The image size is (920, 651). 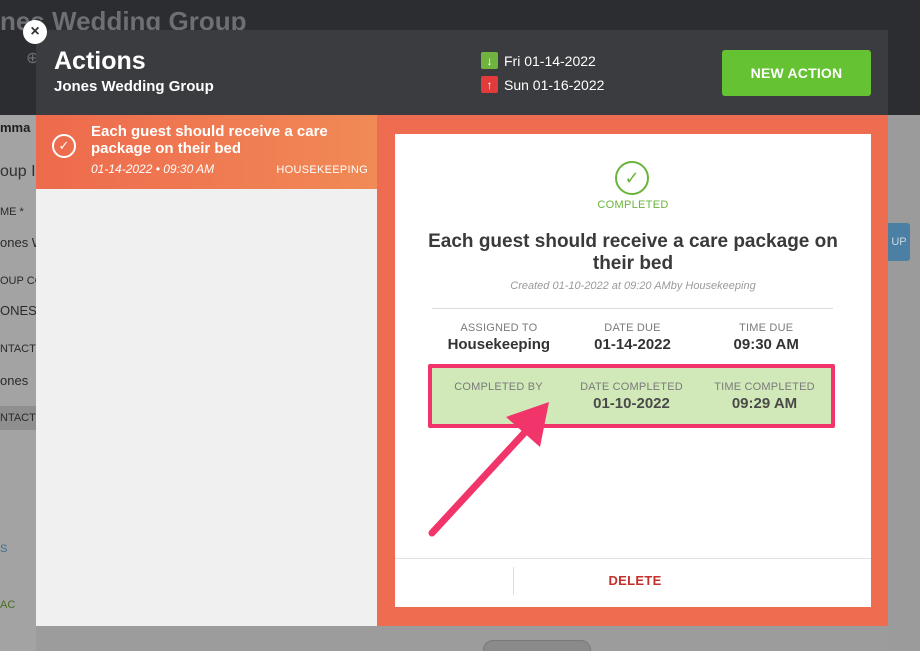 What do you see at coordinates (537, 645) in the screenshot?
I see `background-toggle` at bounding box center [537, 645].